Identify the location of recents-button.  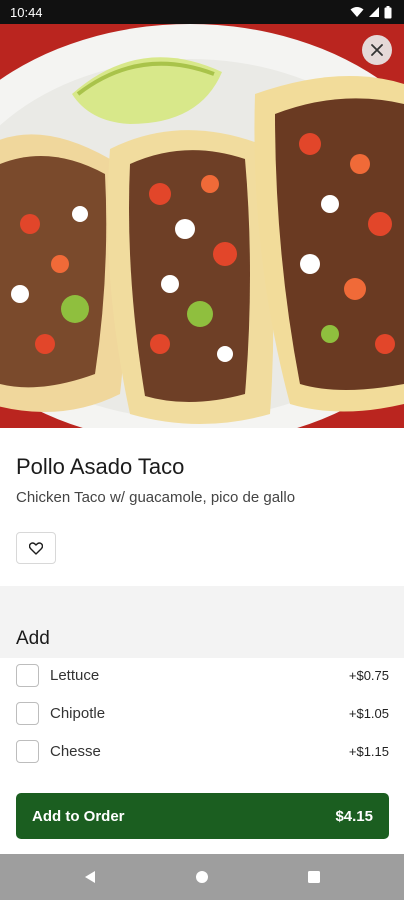
(314, 877).